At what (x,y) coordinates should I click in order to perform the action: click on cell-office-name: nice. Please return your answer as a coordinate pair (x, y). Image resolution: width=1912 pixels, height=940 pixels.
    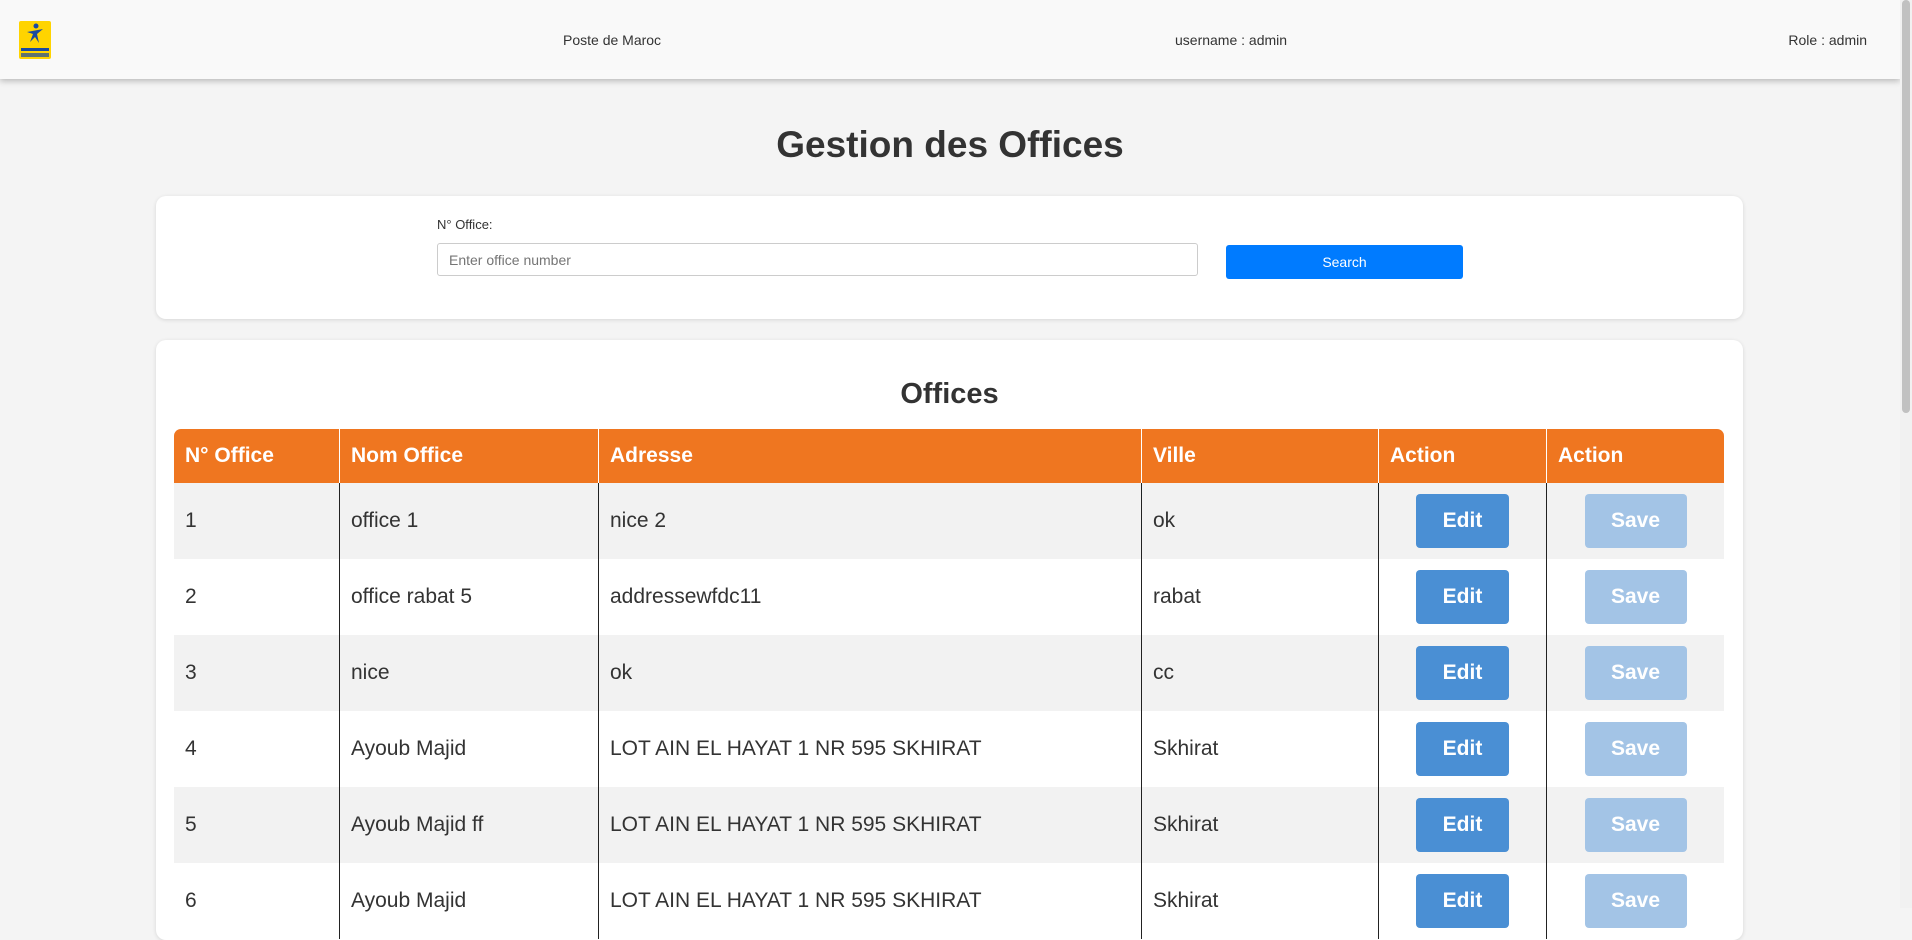
    Looking at the image, I should click on (469, 673).